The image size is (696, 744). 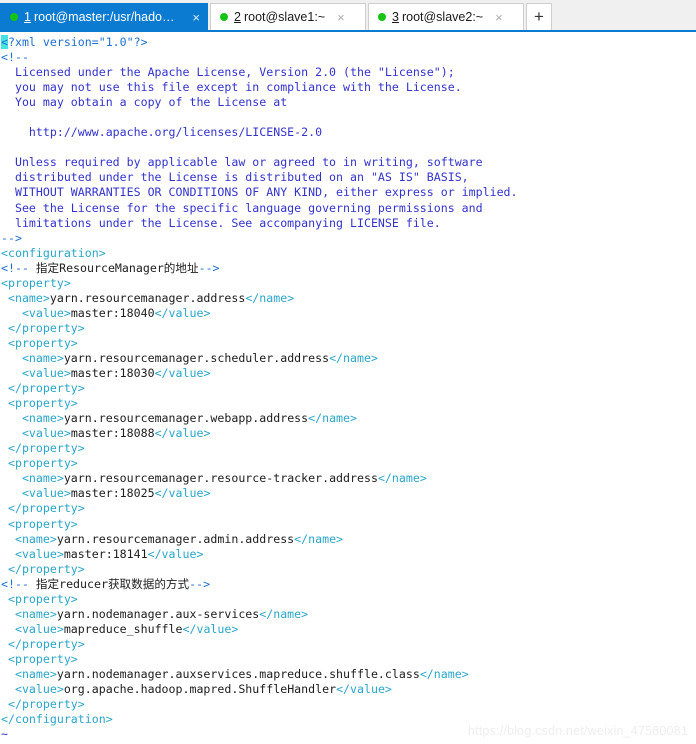 I want to click on configuration-close-tag: </configuration>, so click(x=57, y=719).